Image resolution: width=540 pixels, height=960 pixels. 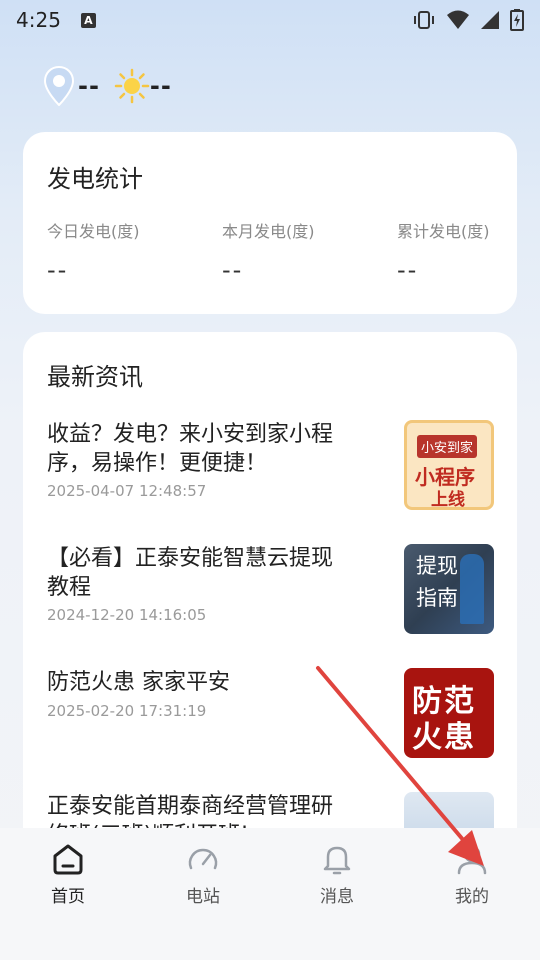 What do you see at coordinates (93, 231) in the screenshot?
I see `stat-label: 今日发电(度)` at bounding box center [93, 231].